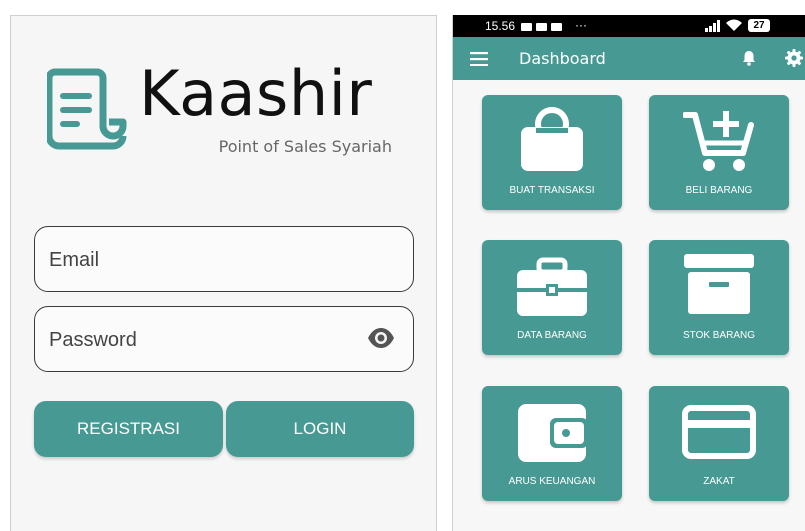 The height and width of the screenshot is (531, 805). Describe the element at coordinates (719, 432) in the screenshot. I see `credit-card-icon` at that location.